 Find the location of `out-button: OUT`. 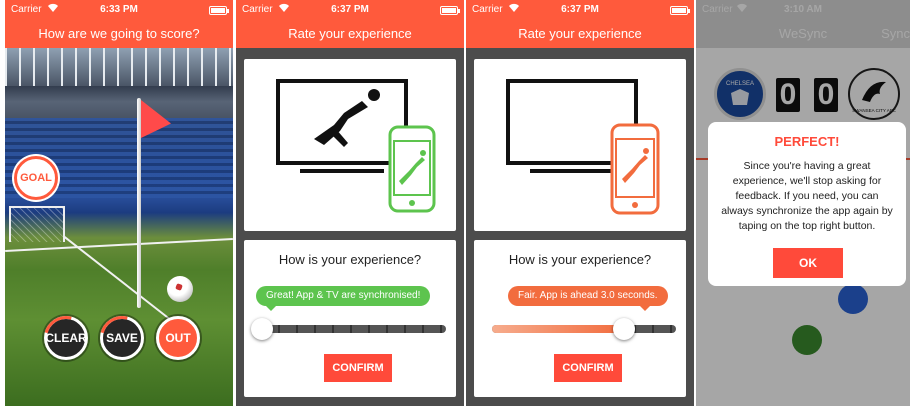

out-button: OUT is located at coordinates (178, 338).